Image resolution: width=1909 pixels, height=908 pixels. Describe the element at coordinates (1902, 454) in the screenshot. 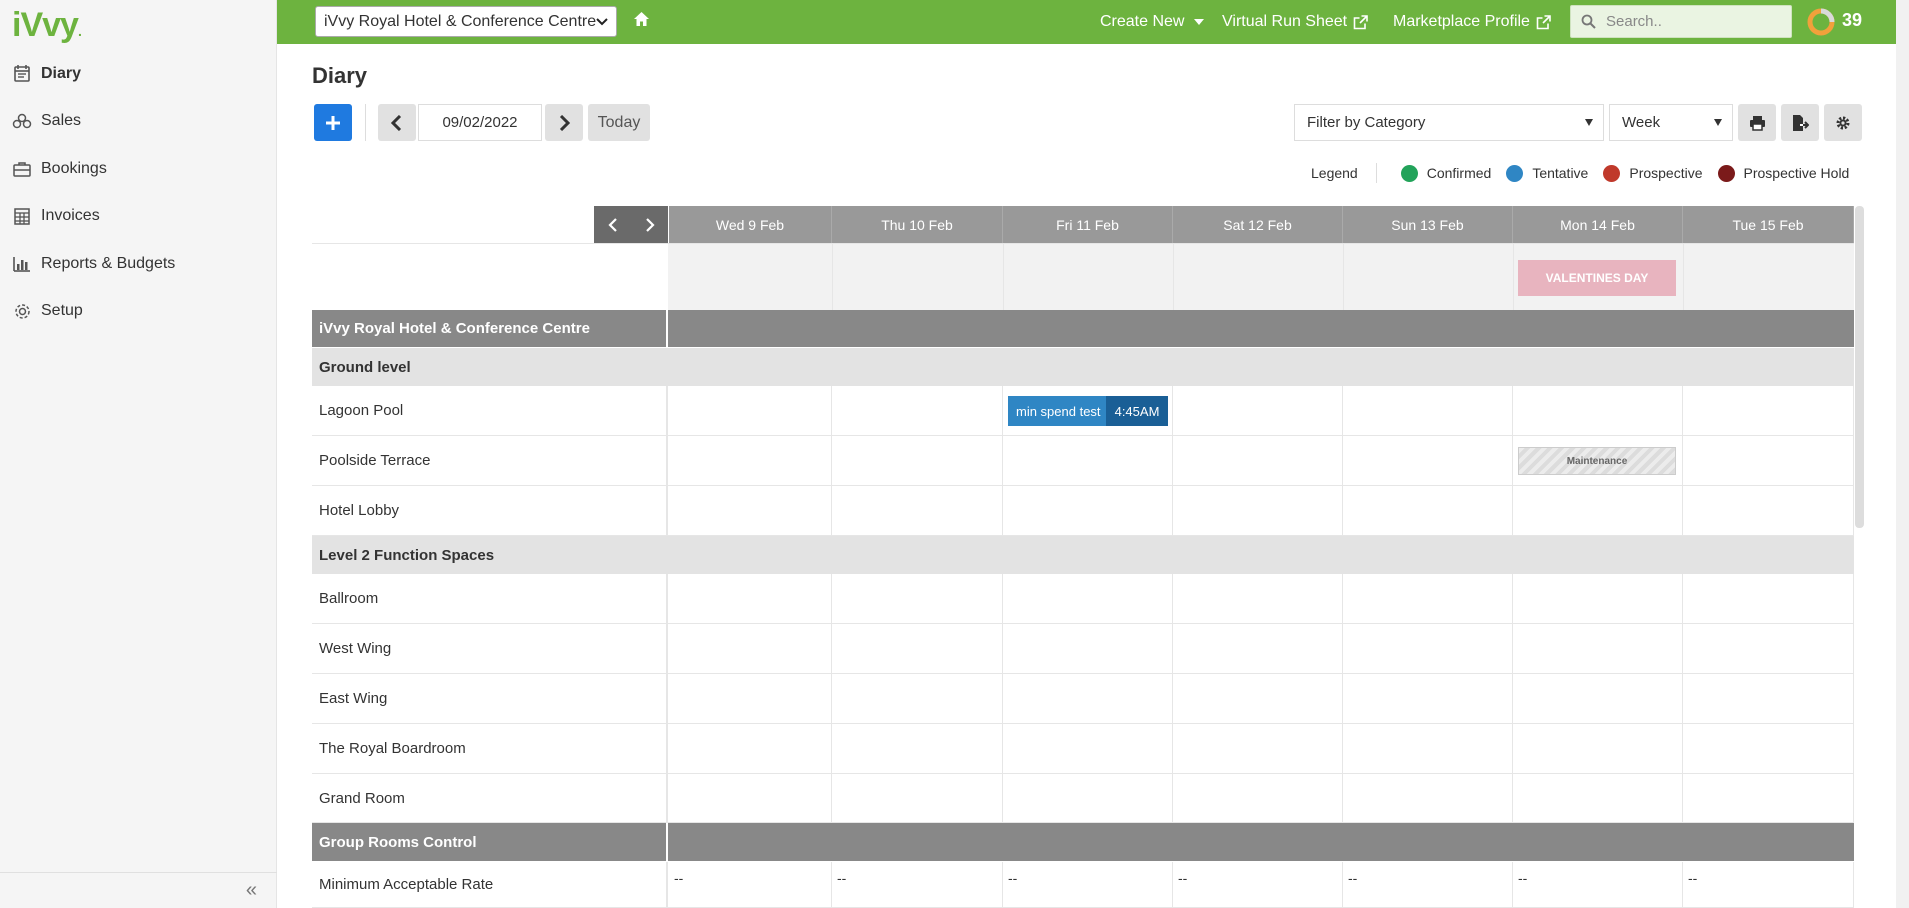

I see `page-scrollbar` at that location.